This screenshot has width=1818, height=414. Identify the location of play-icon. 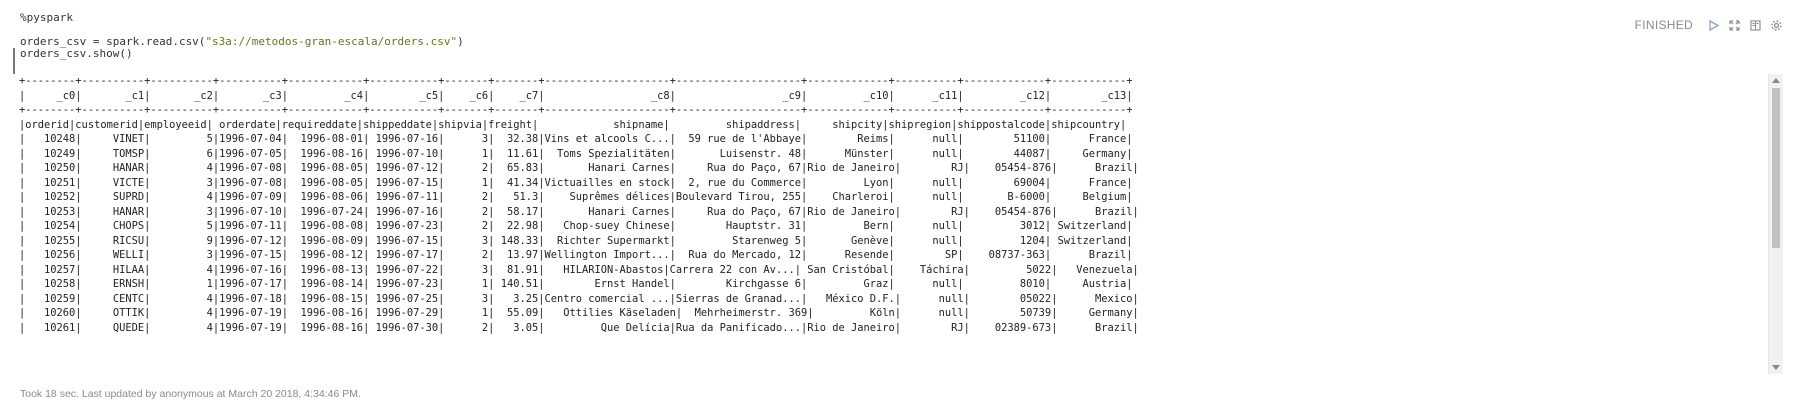
(1713, 25).